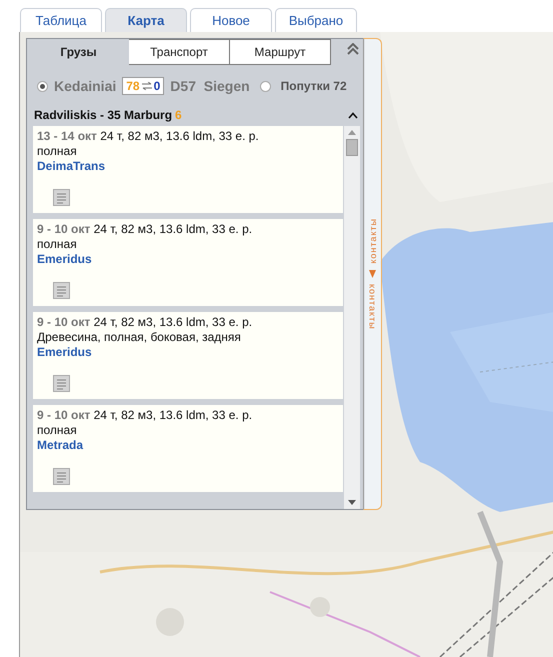 The width and height of the screenshot is (553, 657). What do you see at coordinates (103, 115) in the screenshot?
I see `group-title: Radviliskis - 35 Marburg` at bounding box center [103, 115].